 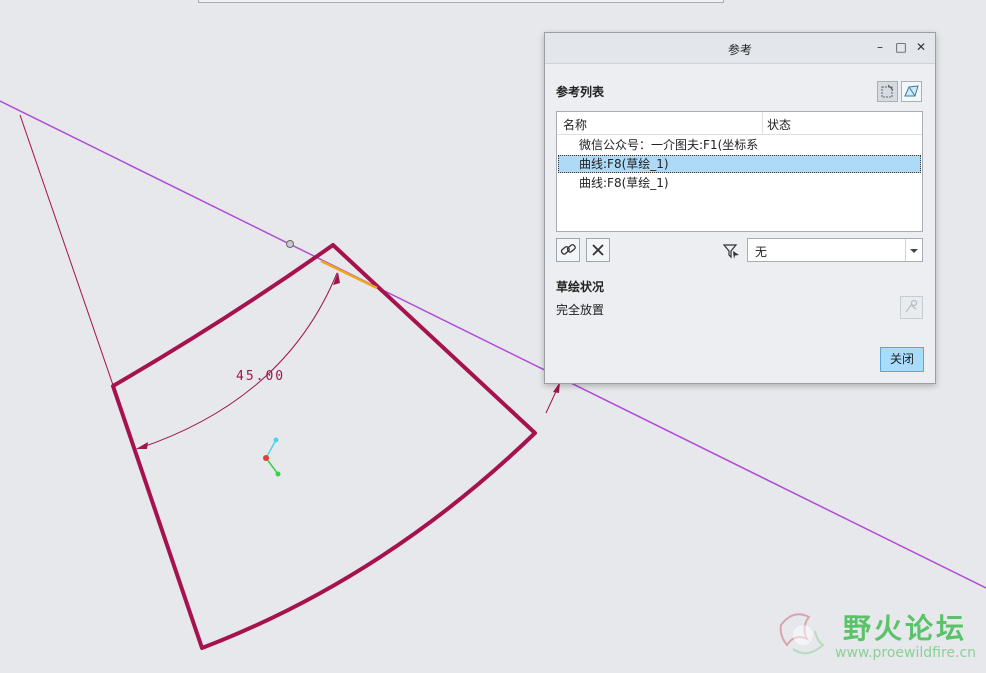 I want to click on selection-filter-toggle, so click(x=900, y=92).